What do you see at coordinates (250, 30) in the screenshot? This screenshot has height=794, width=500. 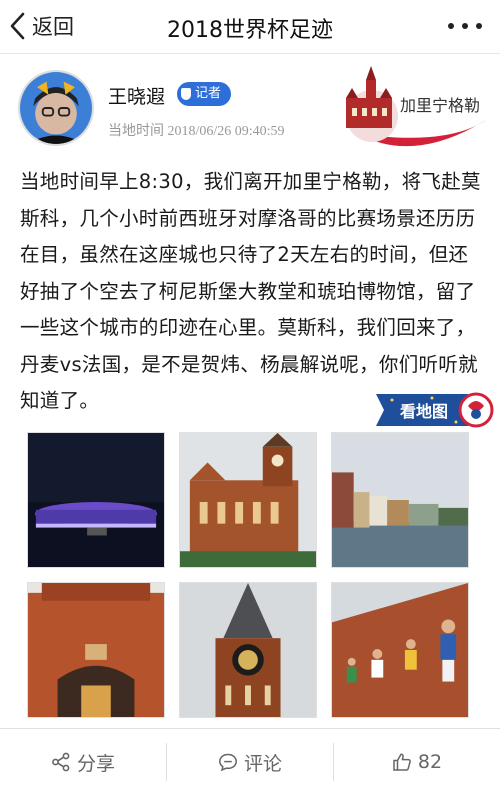 I see `page-title: 2018世界杯足迹` at bounding box center [250, 30].